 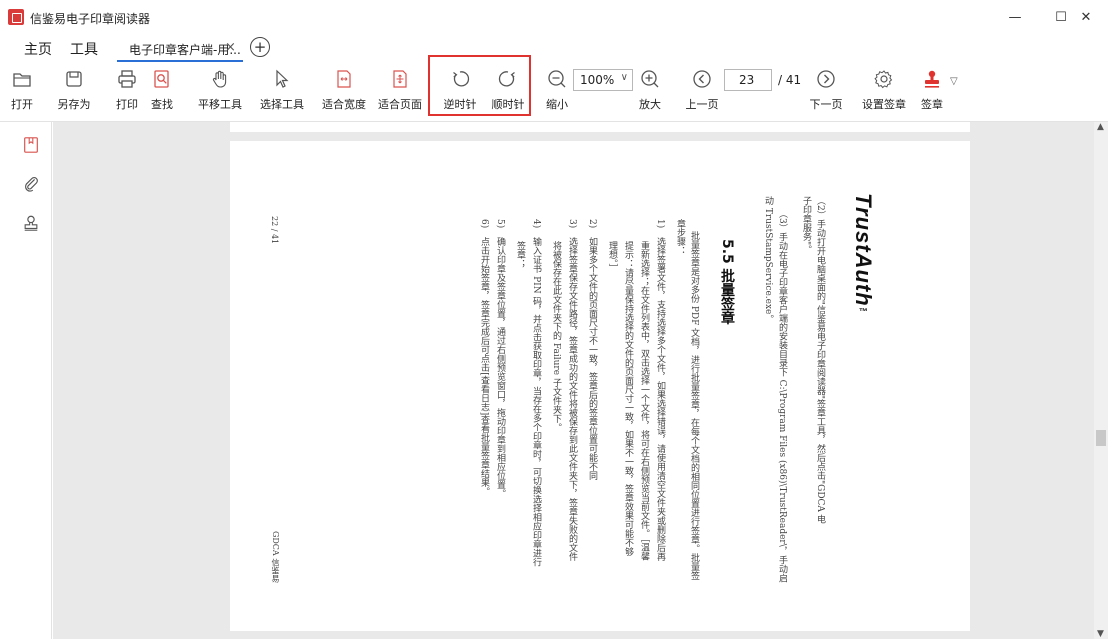 What do you see at coordinates (274, 230) in the screenshot?
I see `page-label: 22 / 41` at bounding box center [274, 230].